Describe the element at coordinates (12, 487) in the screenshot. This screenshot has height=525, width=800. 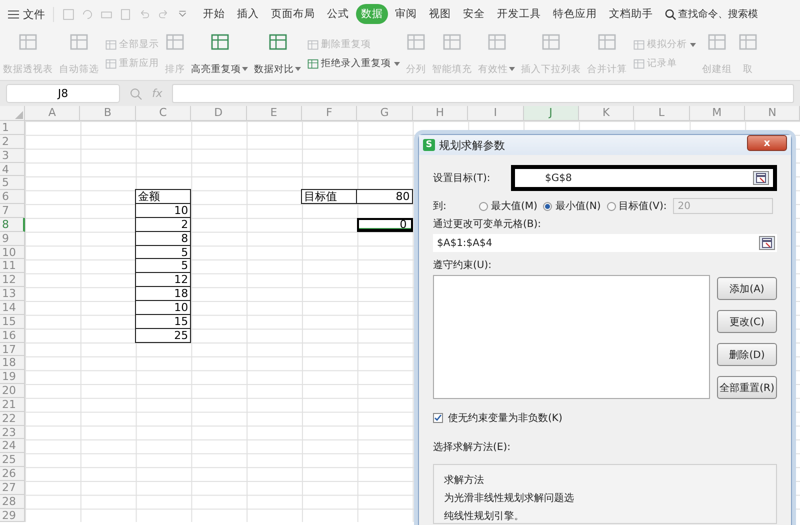
I see `row-header: 27` at that location.